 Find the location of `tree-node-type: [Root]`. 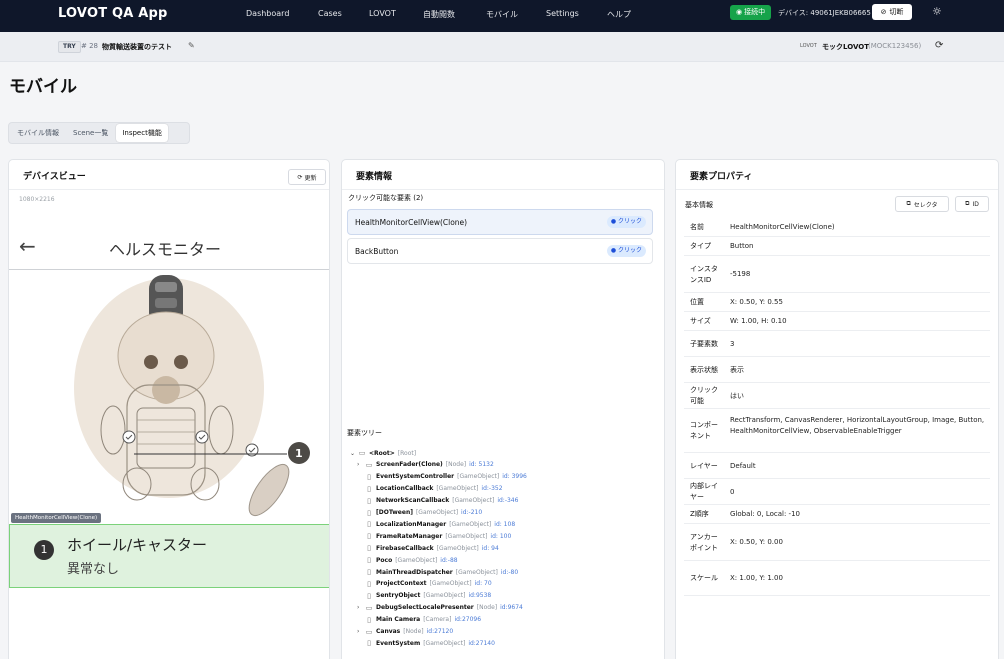

tree-node-type: [Root] is located at coordinates (407, 453).